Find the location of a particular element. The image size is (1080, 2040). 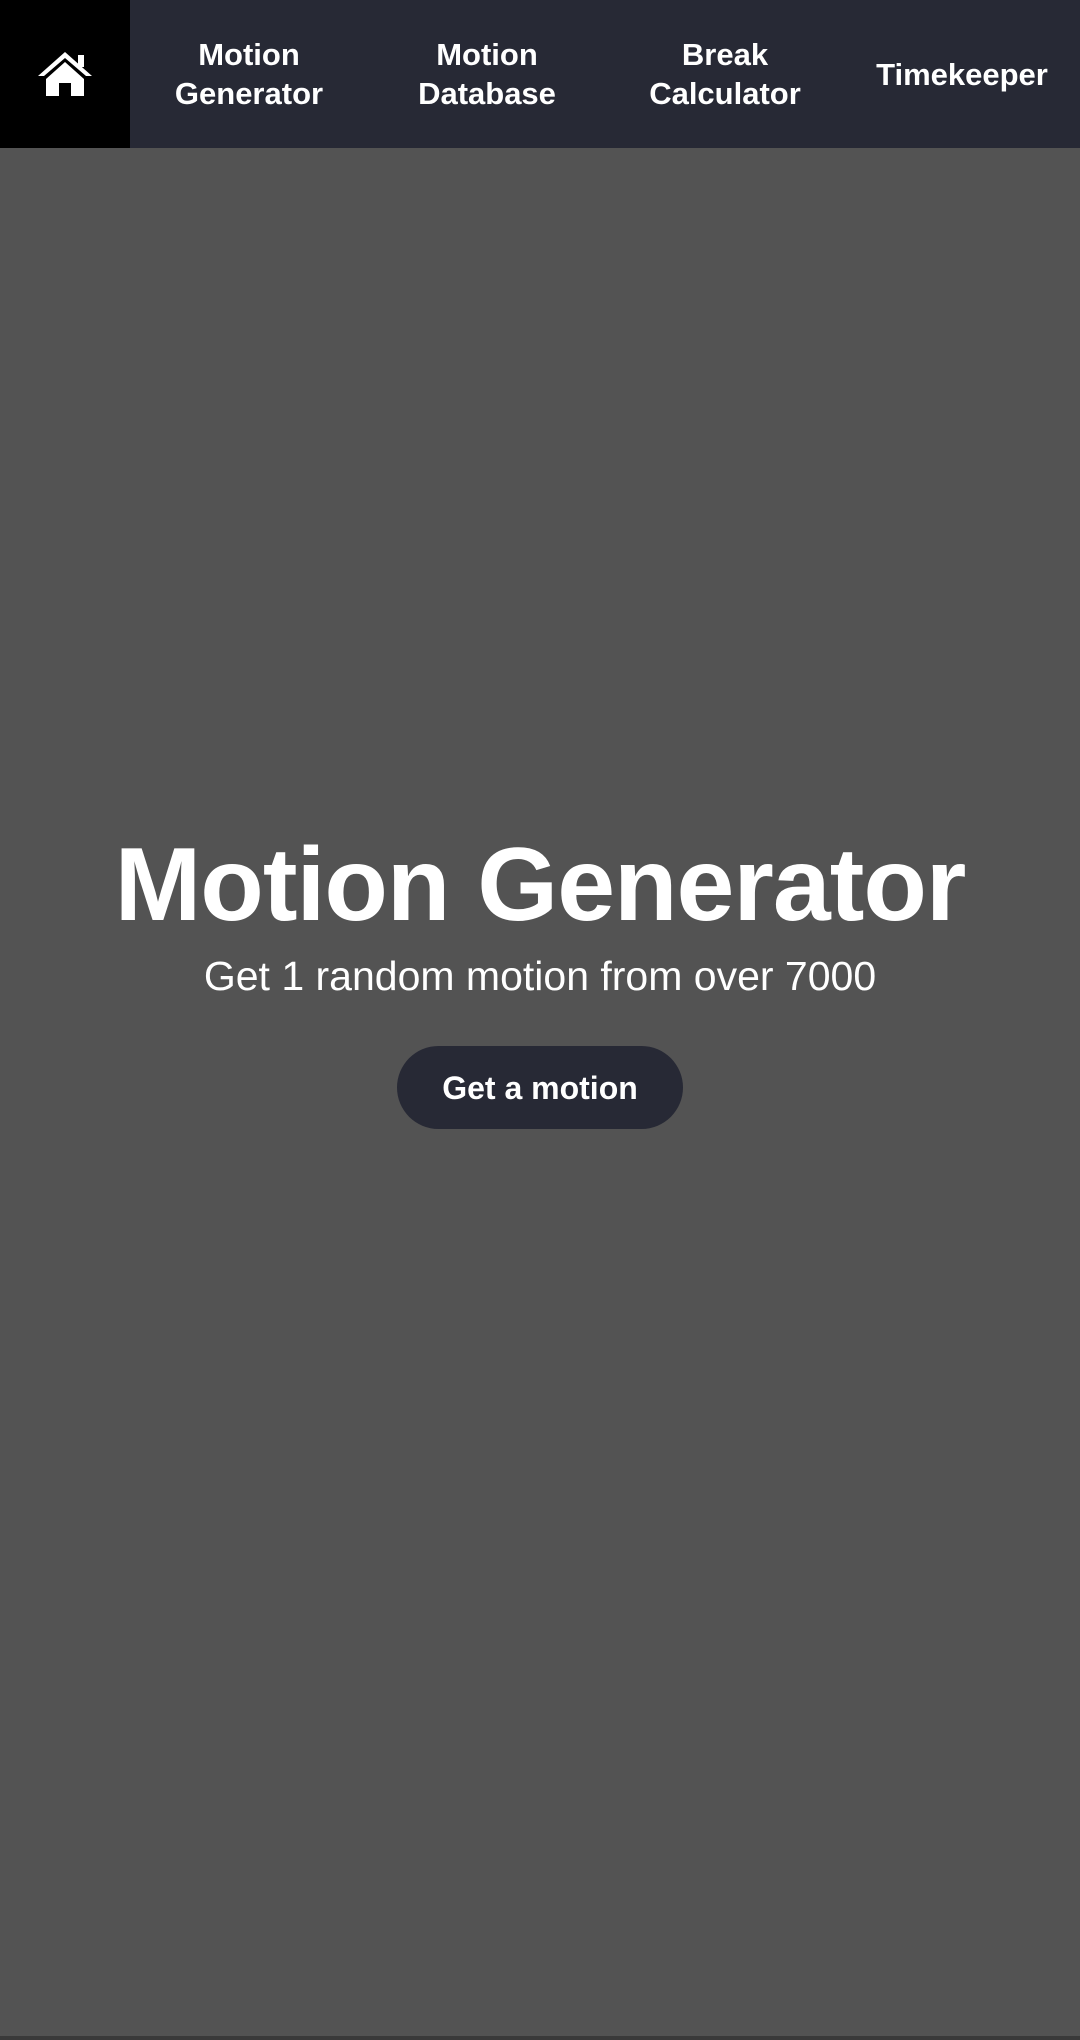

home-icon is located at coordinates (65, 74).